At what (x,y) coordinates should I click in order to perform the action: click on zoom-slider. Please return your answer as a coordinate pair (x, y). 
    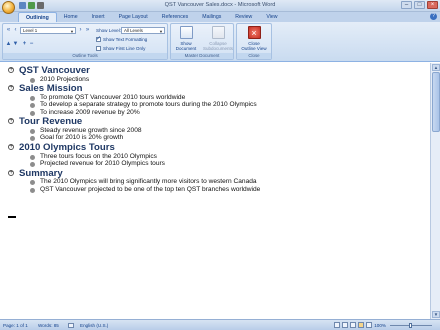
    Looking at the image, I should click on (411, 325).